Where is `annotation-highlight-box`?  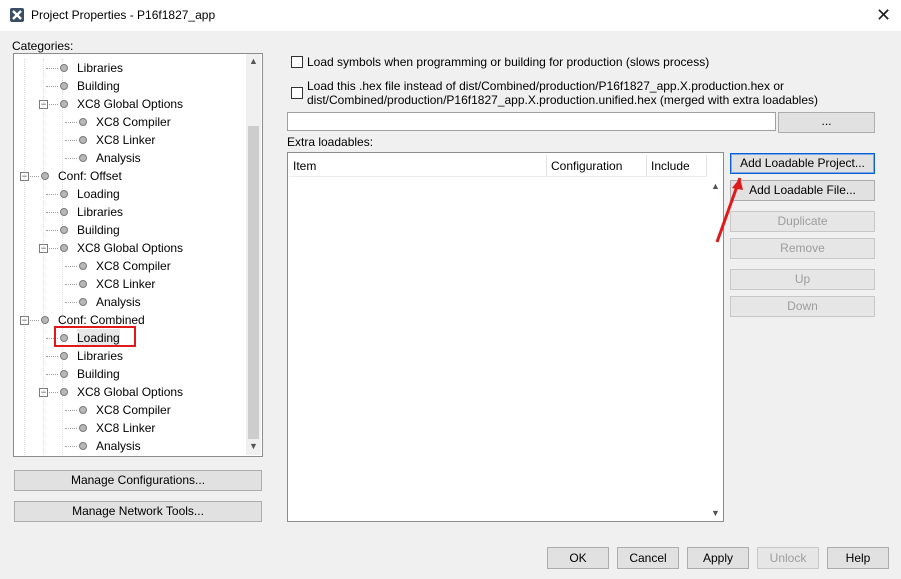
annotation-highlight-box is located at coordinates (95, 336).